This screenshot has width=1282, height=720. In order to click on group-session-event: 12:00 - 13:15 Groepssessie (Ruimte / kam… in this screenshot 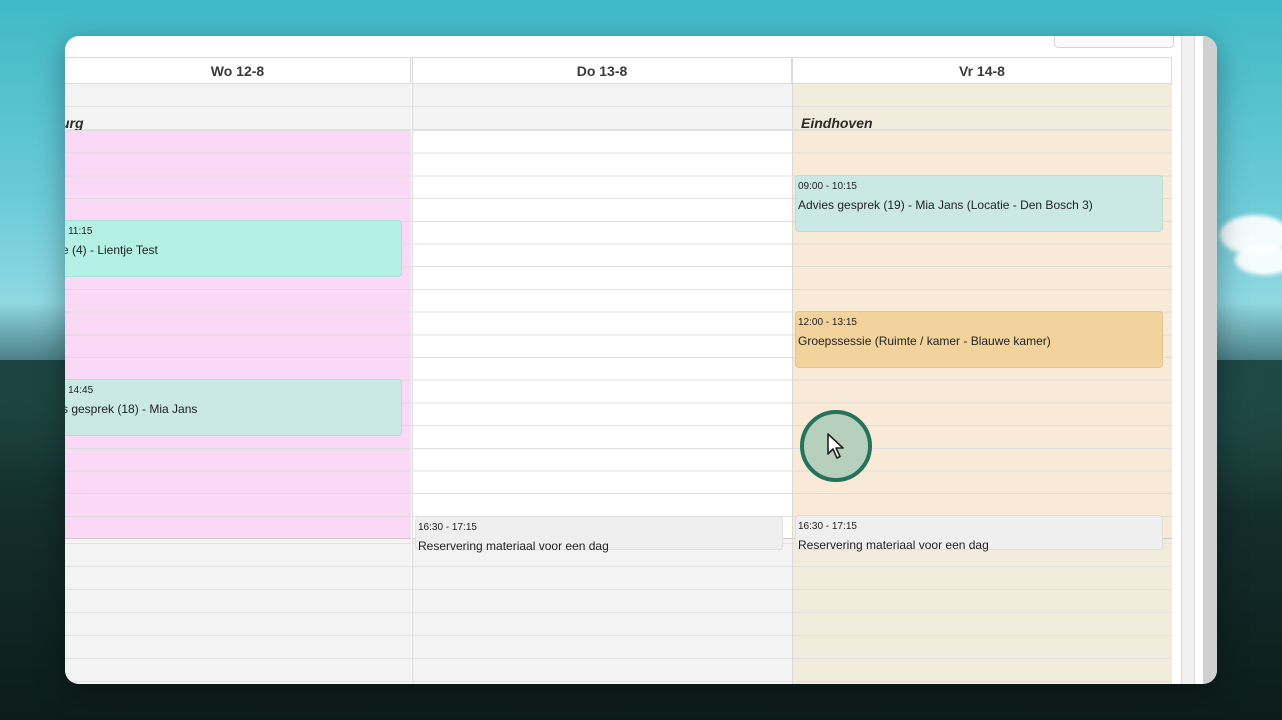, I will do `click(979, 339)`.